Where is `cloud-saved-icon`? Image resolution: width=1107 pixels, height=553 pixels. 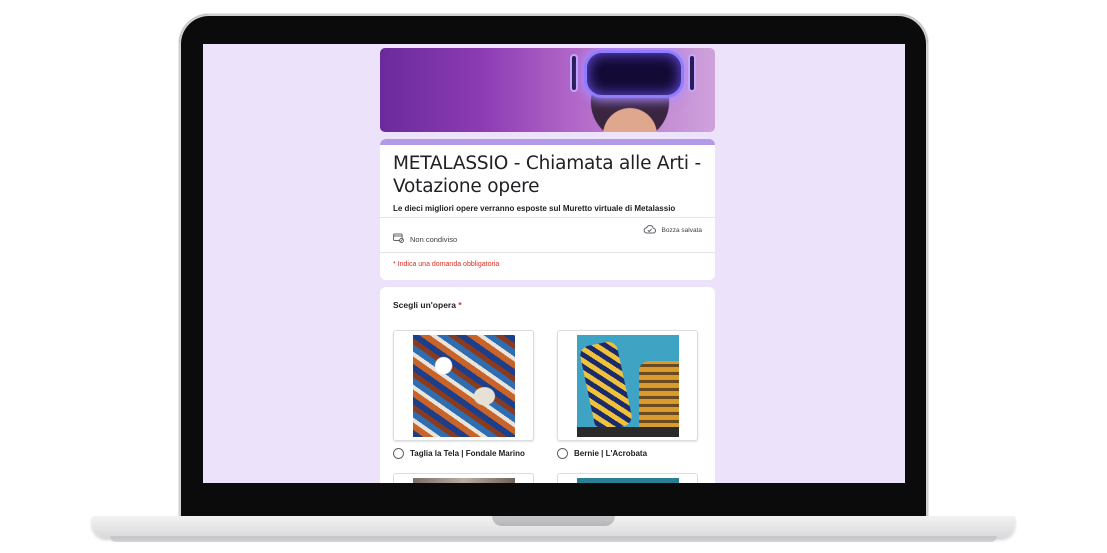 cloud-saved-icon is located at coordinates (649, 230).